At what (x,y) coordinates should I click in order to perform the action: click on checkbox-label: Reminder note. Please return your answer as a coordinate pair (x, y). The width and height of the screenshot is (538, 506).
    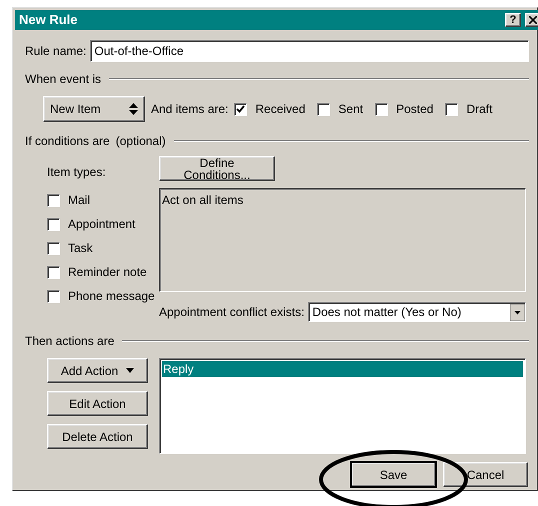
    Looking at the image, I should click on (107, 272).